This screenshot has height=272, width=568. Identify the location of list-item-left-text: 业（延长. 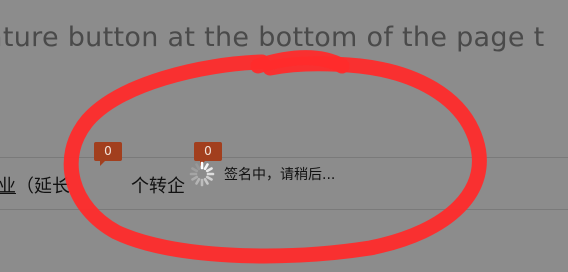
(35, 185).